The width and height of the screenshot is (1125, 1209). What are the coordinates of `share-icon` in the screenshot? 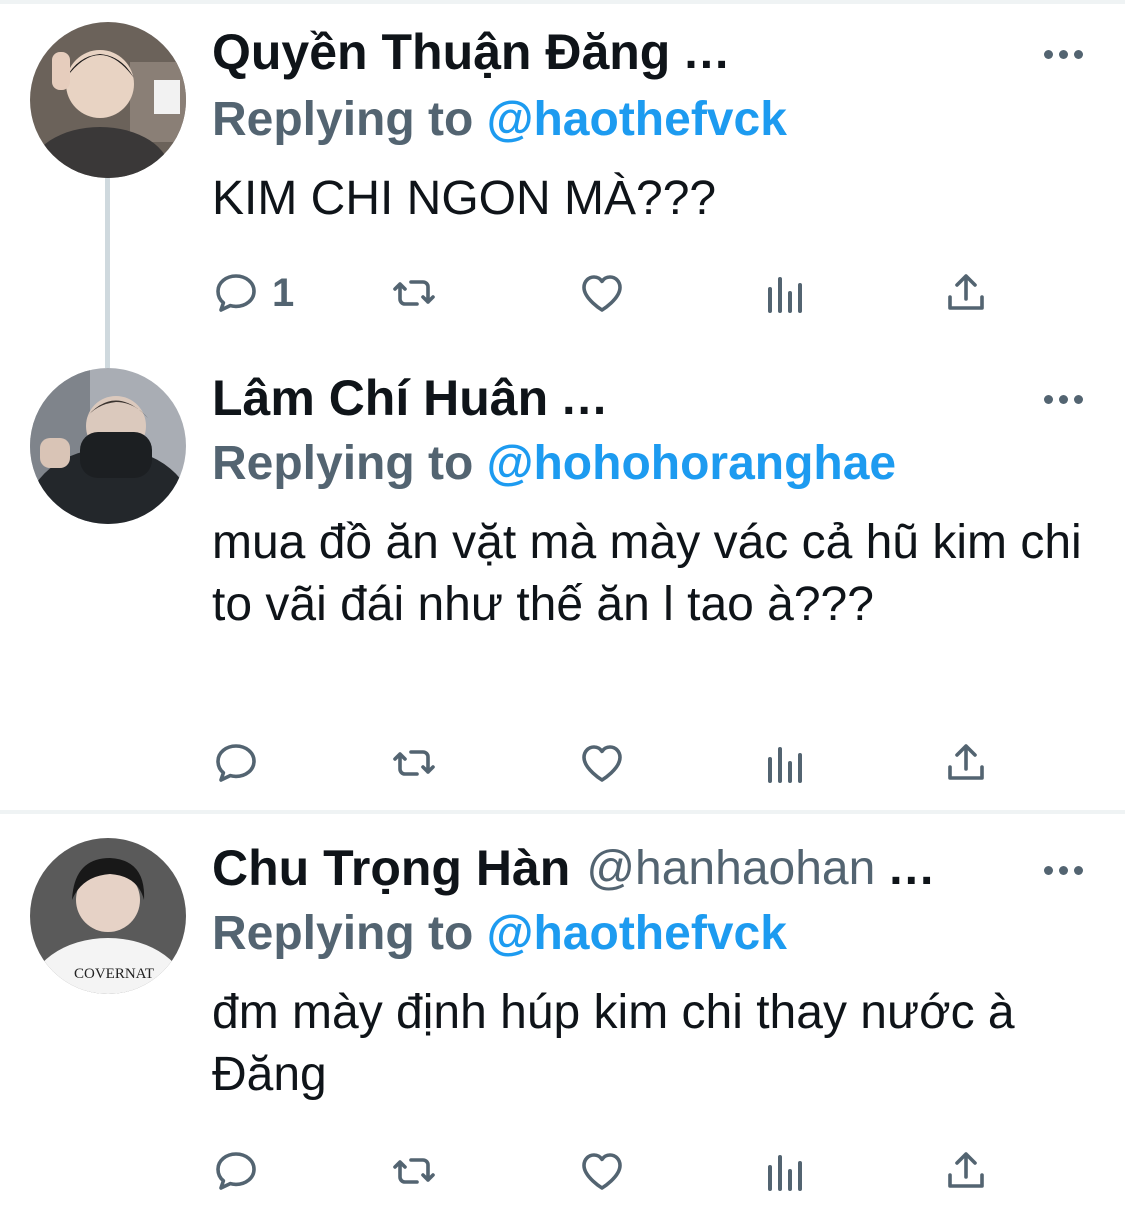 It's located at (966, 1170).